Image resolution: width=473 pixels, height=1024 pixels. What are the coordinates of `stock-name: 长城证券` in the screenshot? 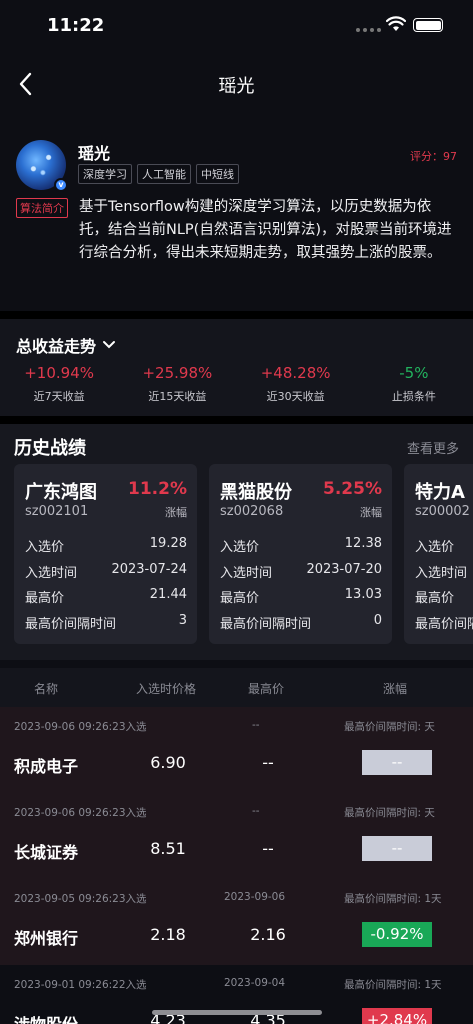 It's located at (46, 852).